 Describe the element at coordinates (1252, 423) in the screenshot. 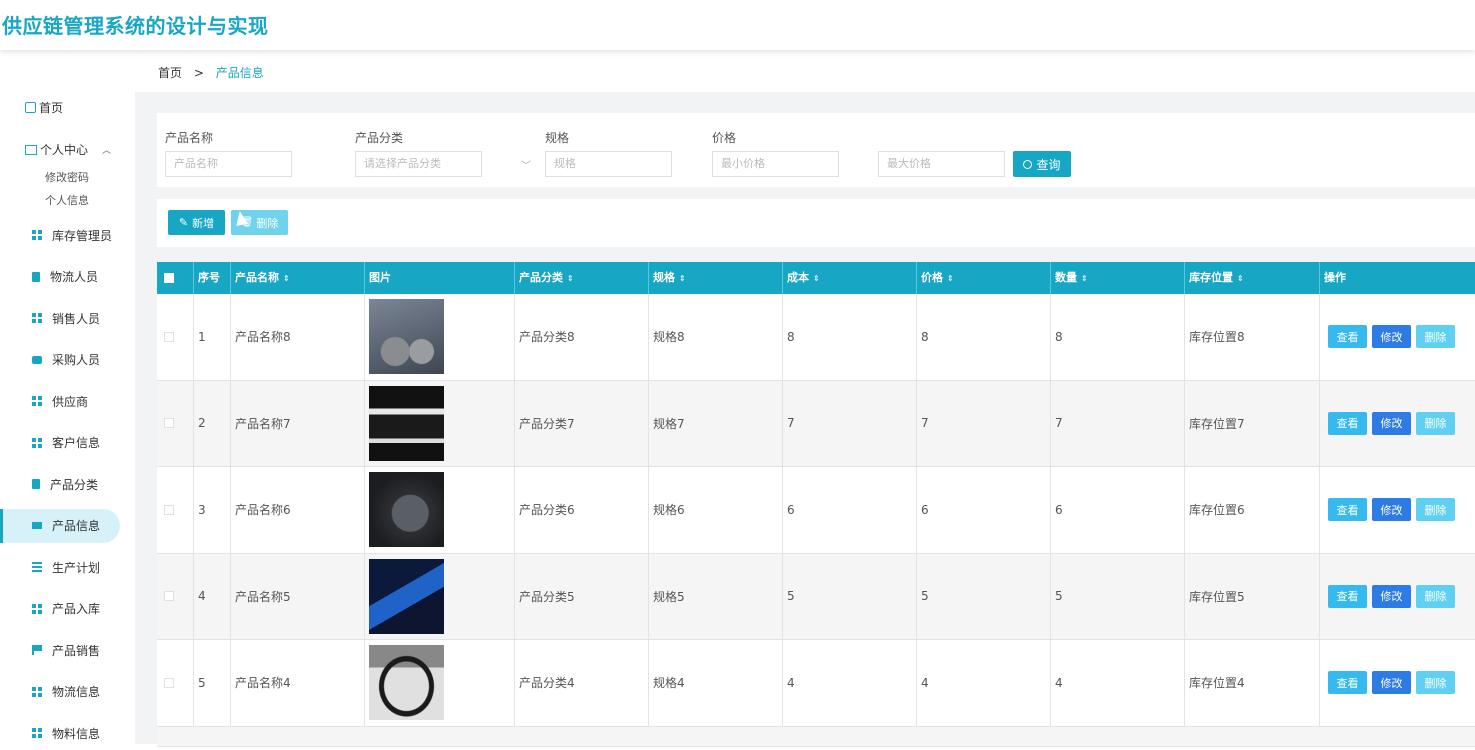

I see `cell-location: 库存位置7` at that location.